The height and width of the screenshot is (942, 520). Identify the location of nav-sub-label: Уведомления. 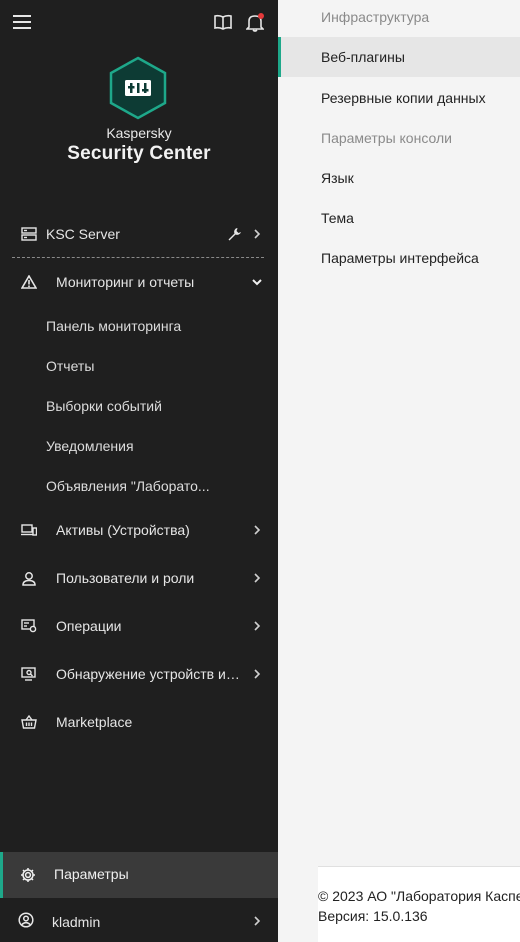
(90, 446).